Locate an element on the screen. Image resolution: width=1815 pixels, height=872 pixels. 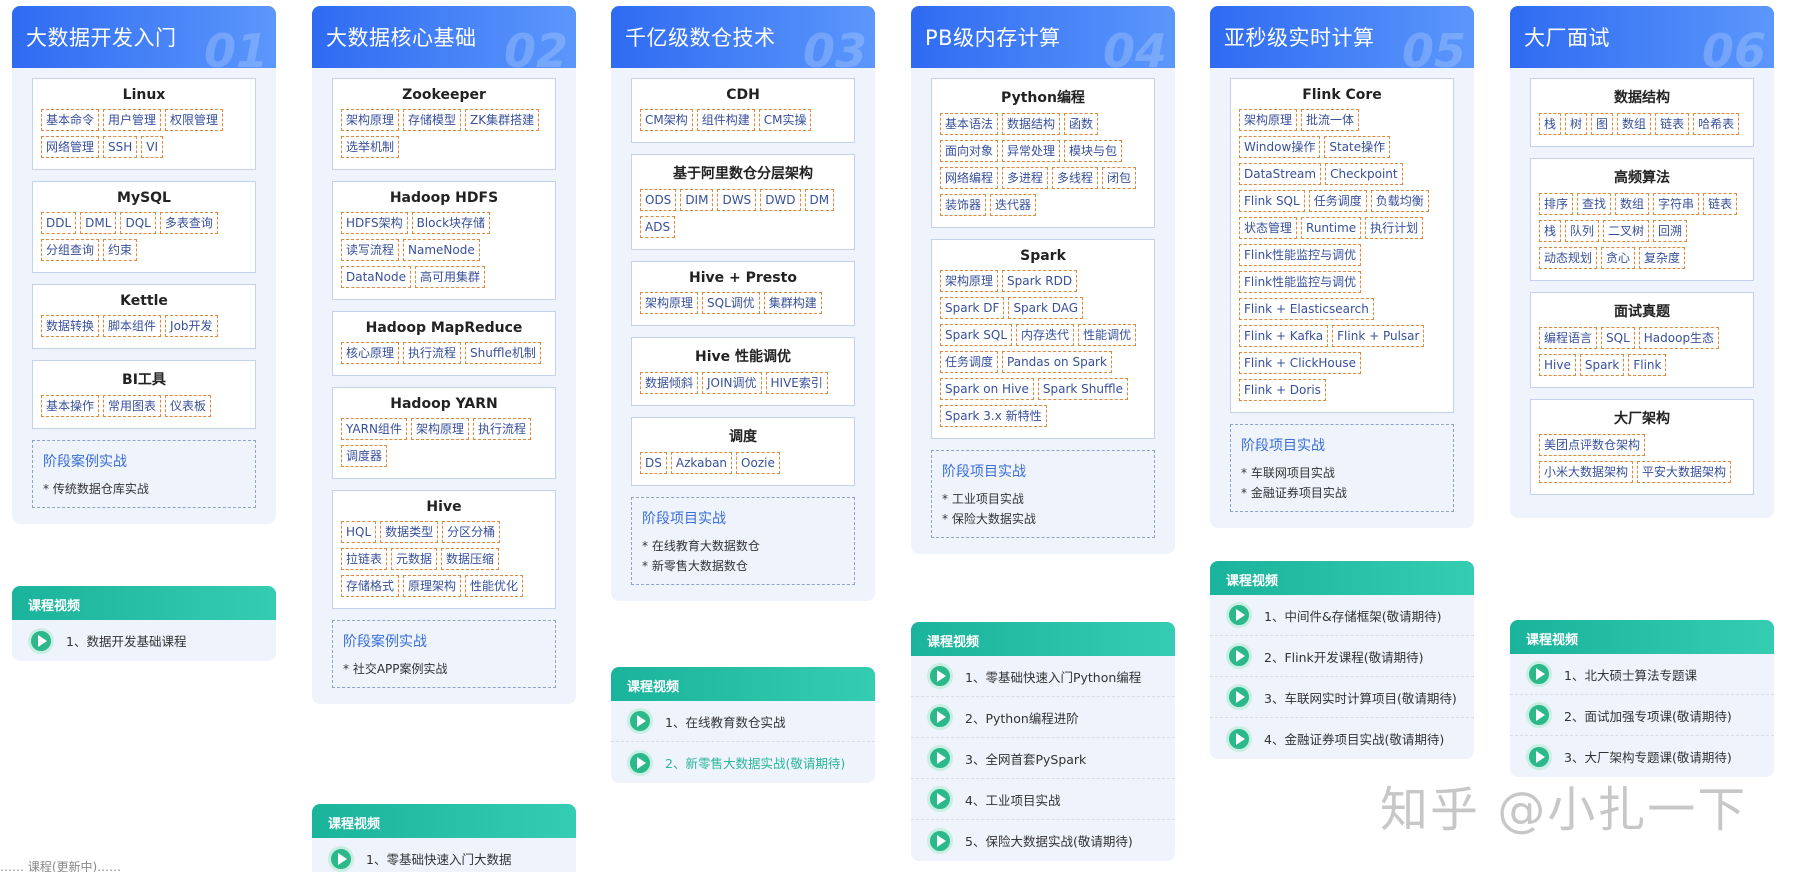
topic-tag: 网络管理 is located at coordinates (70, 147).